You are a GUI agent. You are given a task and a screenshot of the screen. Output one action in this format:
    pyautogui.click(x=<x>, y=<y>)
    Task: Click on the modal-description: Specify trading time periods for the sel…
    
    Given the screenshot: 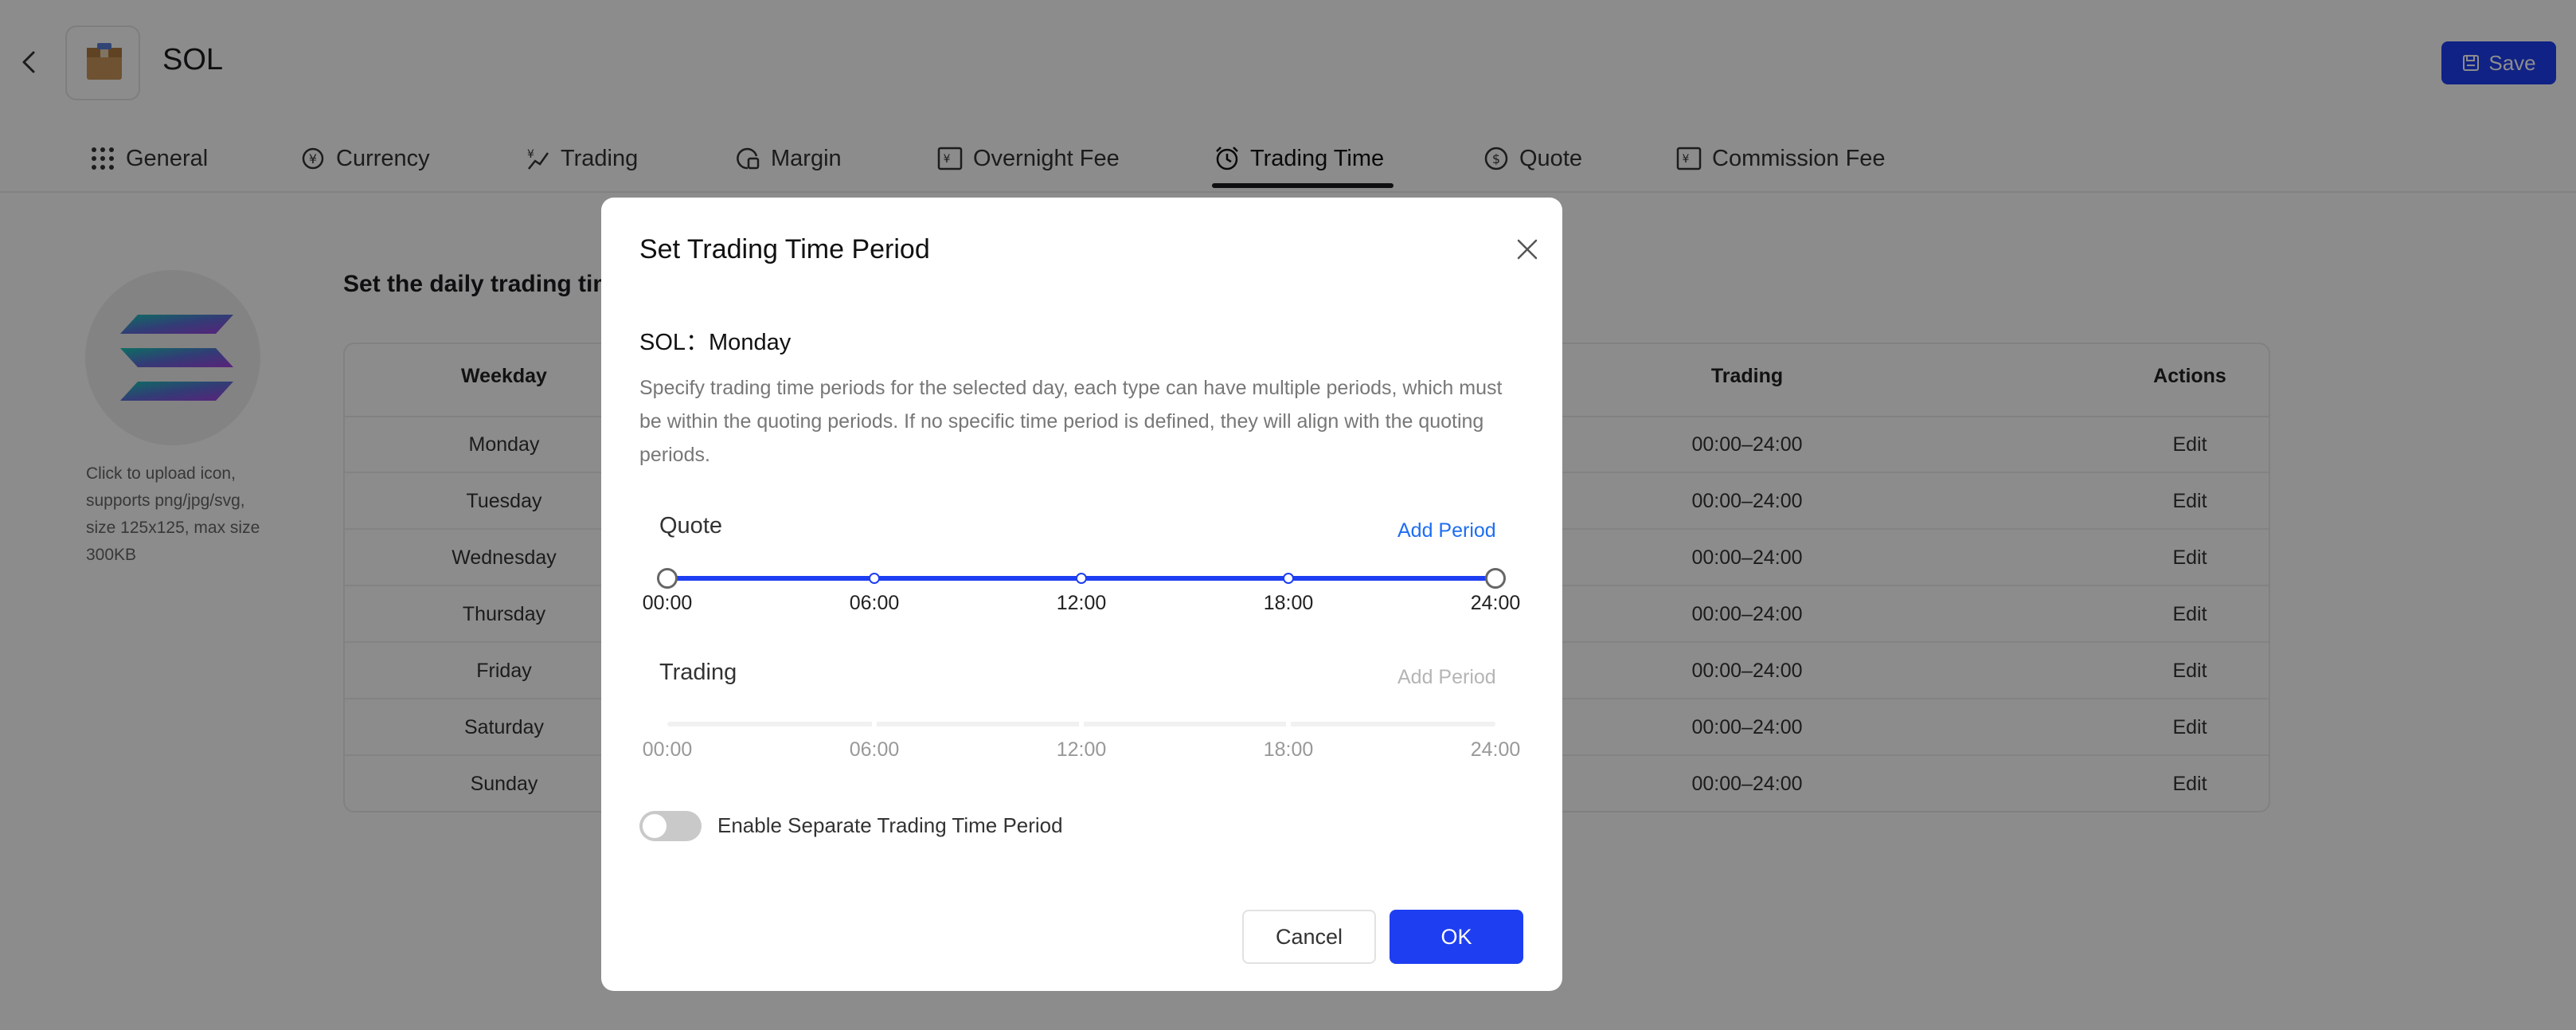 What is the action you would take?
    pyautogui.click(x=1071, y=421)
    